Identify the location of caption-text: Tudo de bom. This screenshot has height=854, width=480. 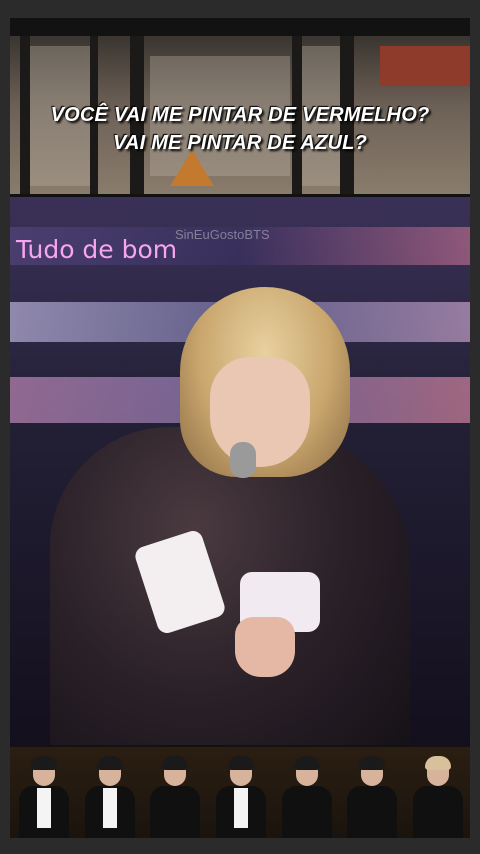
(97, 249).